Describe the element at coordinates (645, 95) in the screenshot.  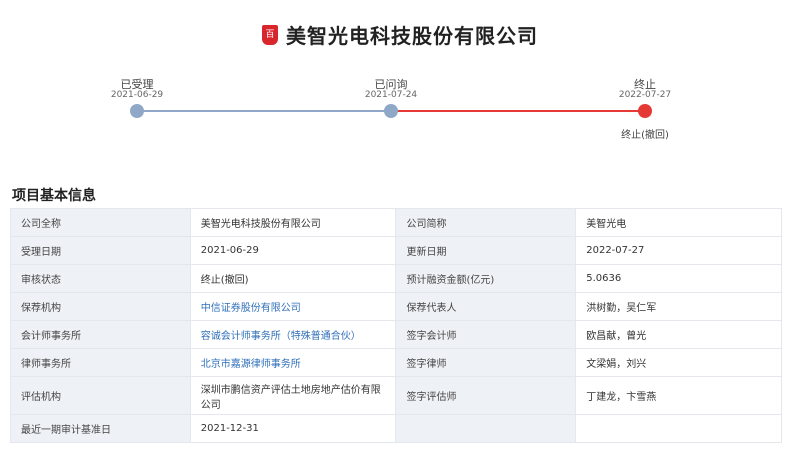
I see `timeline-step-date-terminated: 2022-07-27` at that location.